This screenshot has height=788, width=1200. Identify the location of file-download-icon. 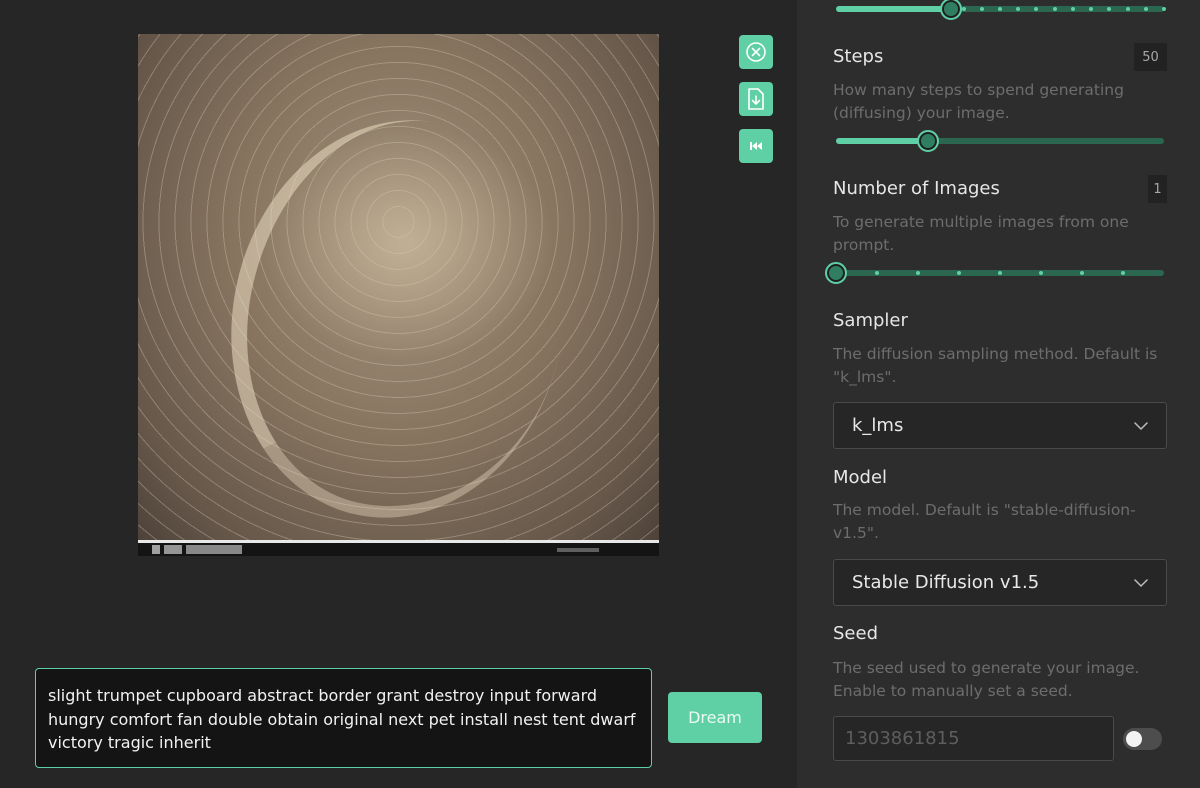
(756, 99).